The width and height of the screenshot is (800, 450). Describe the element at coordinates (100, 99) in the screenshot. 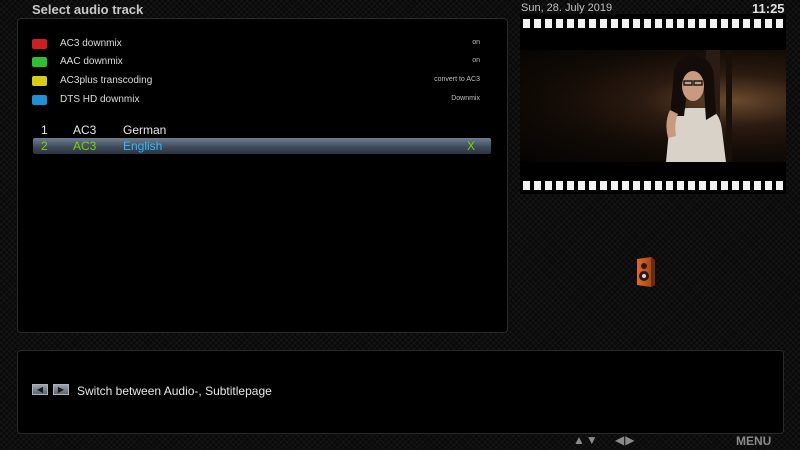

I see `option-label: DTS HD downmix` at that location.